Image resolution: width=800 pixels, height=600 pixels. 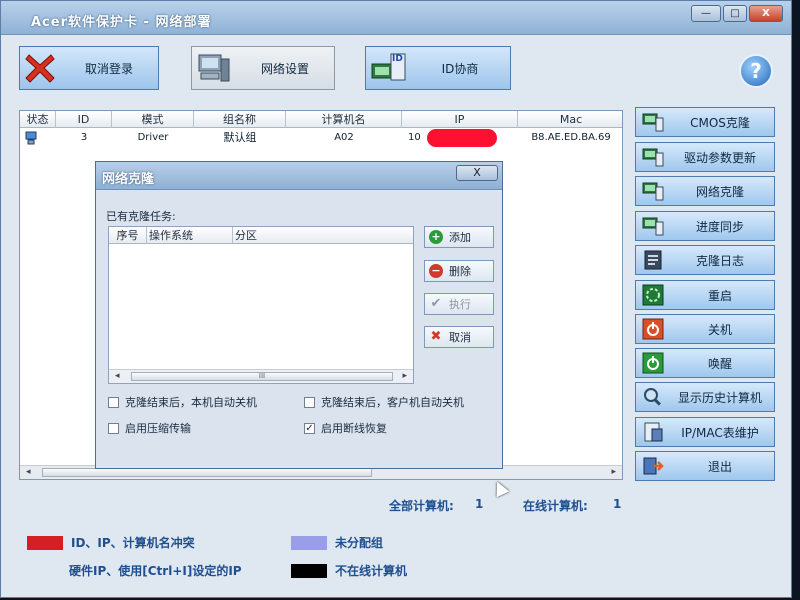 What do you see at coordinates (384, 402) in the screenshot?
I see `auto-shutdown-client-checkbox: 克隆结束后，客户机自动关机` at bounding box center [384, 402].